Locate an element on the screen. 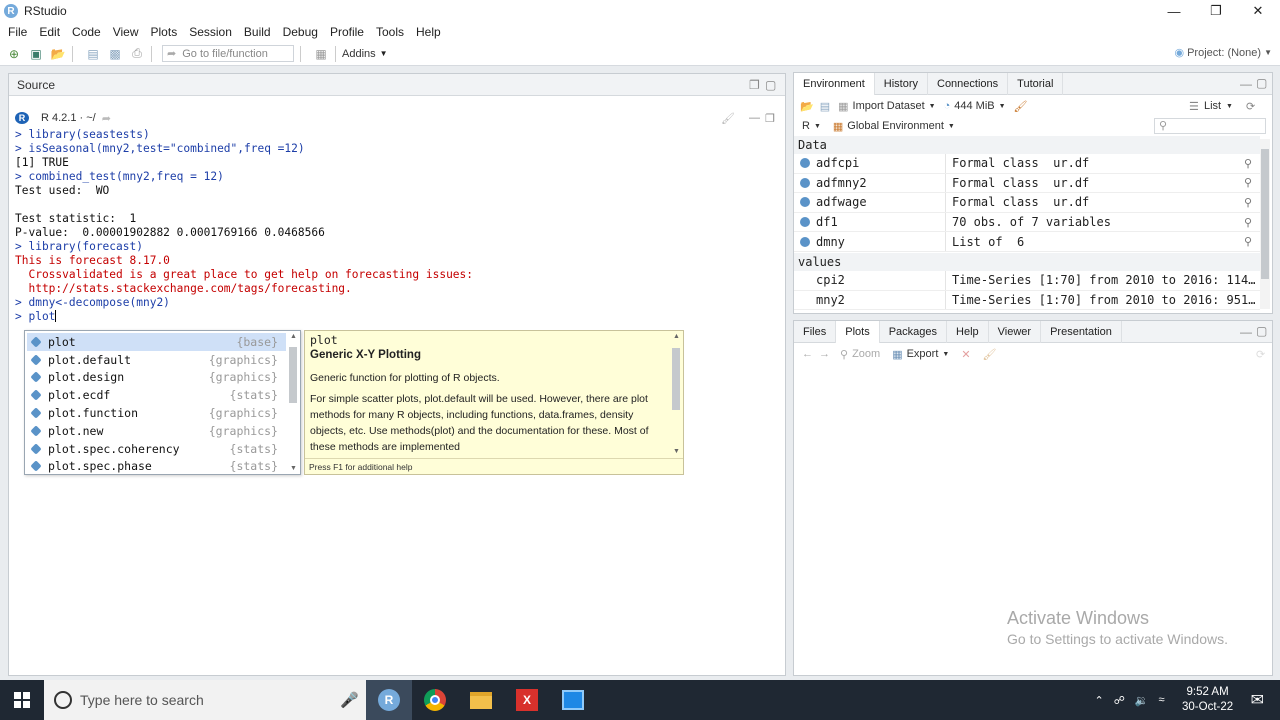 The width and height of the screenshot is (1280, 720). env-row: adfmny2 Formal class ur.df ⚲ is located at coordinates (1027, 183).